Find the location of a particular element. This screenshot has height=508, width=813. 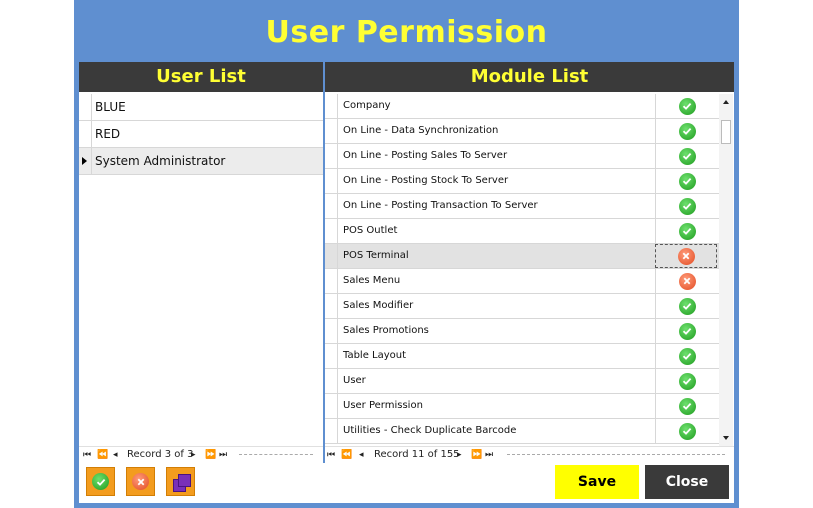

scroll-up-icon is located at coordinates (726, 102).